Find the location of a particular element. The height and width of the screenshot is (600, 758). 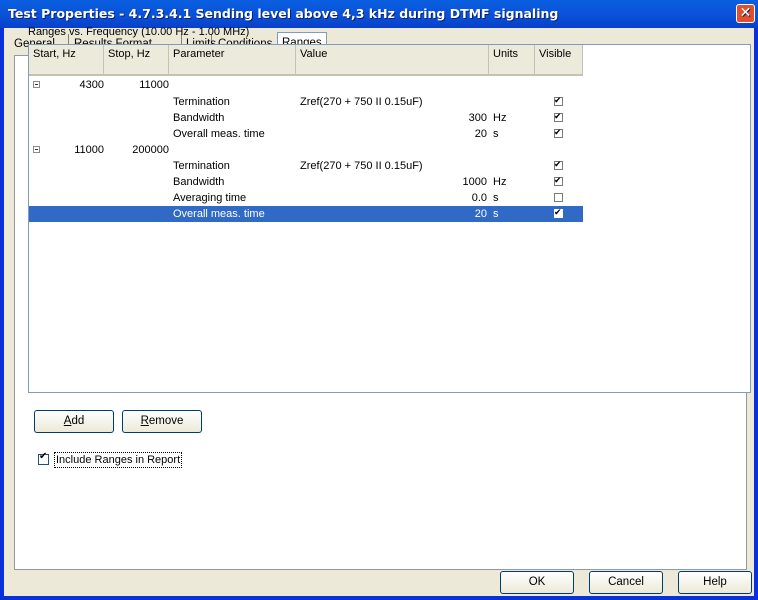

parameter-cell: Averaging time is located at coordinates (210, 198).